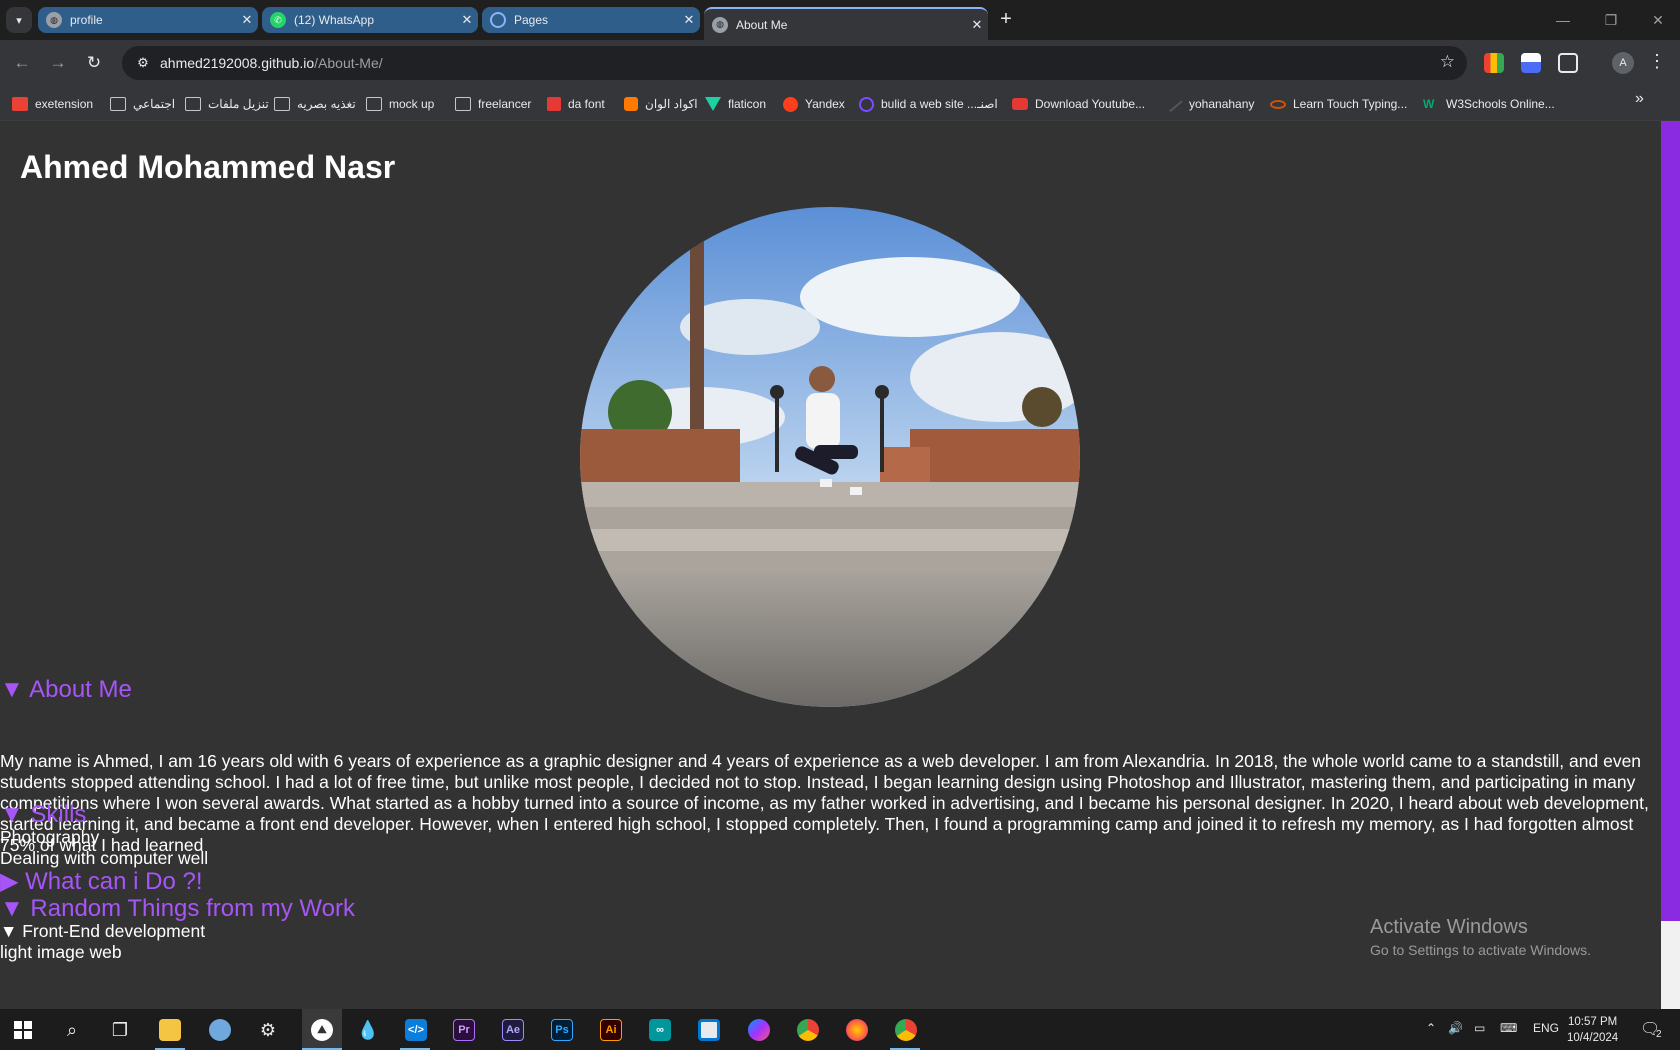  I want to click on frontend-summary: ▼ Front-End development, so click(102, 931).